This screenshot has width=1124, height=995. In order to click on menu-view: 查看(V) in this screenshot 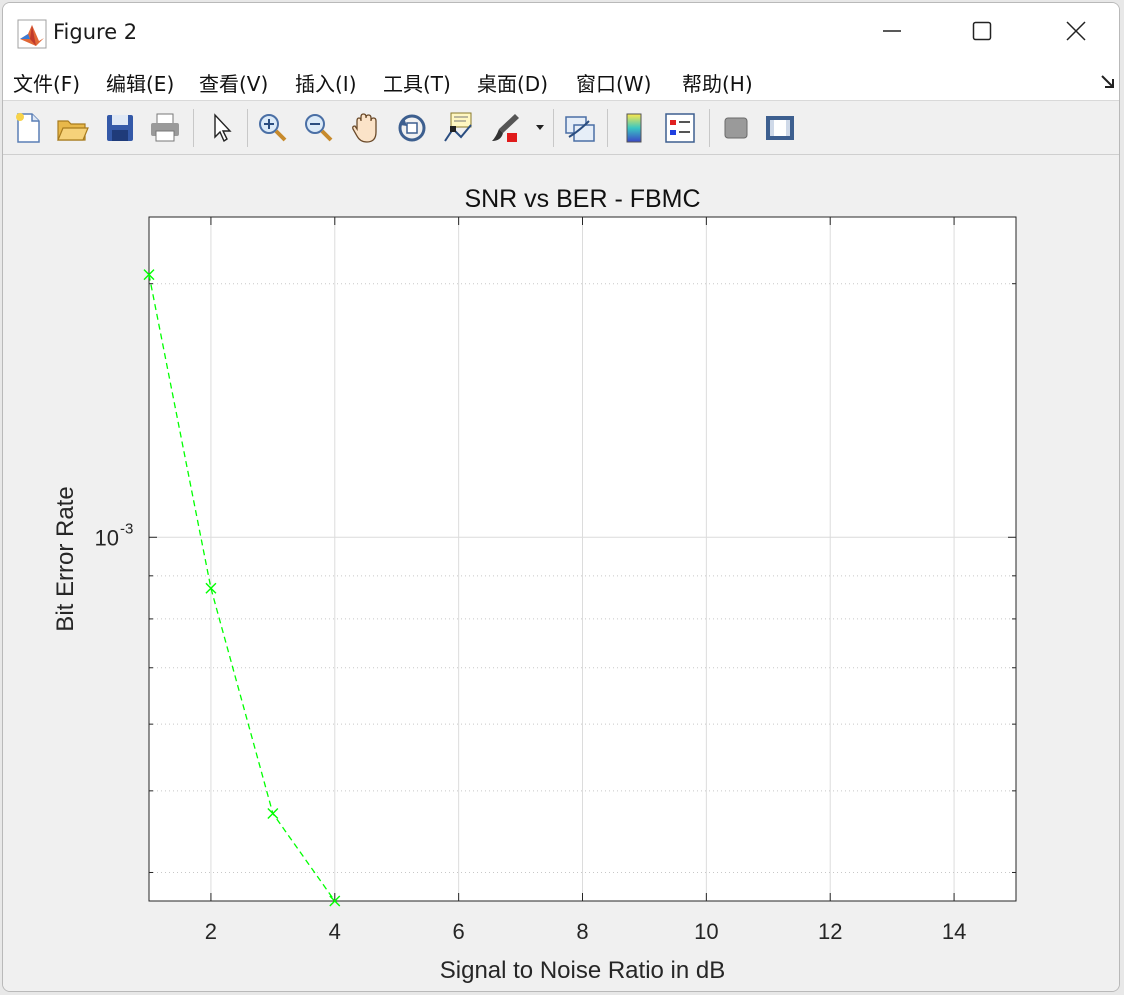, I will do `click(233, 82)`.